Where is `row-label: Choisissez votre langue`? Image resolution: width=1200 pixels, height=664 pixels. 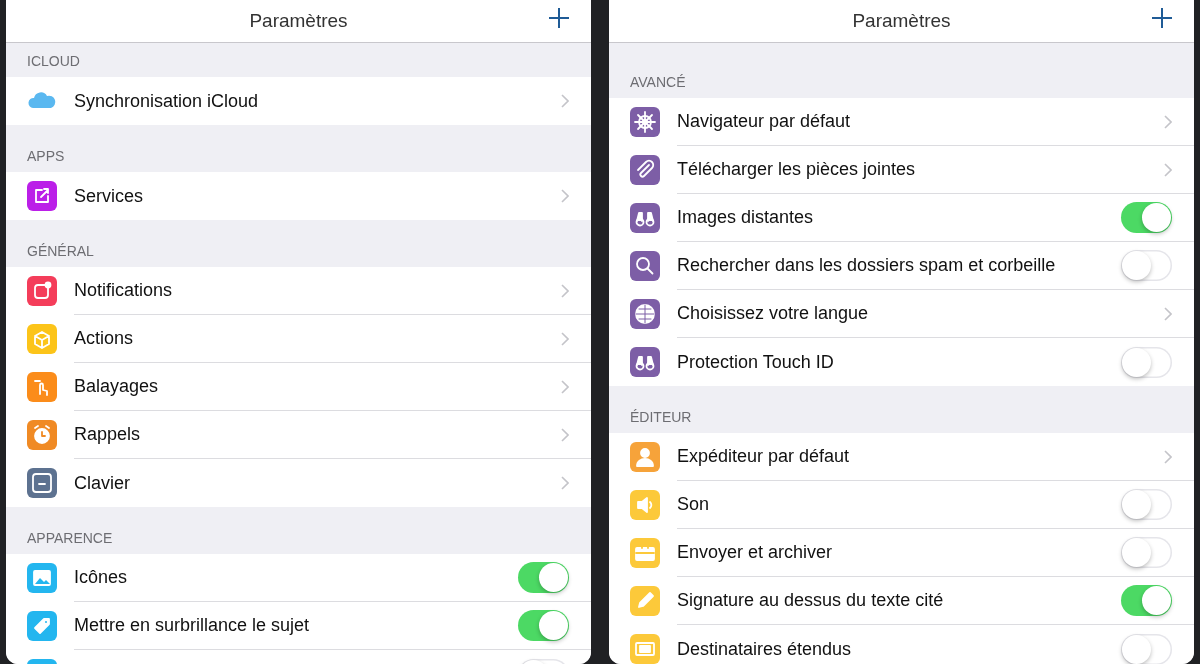 row-label: Choisissez votre langue is located at coordinates (773, 313).